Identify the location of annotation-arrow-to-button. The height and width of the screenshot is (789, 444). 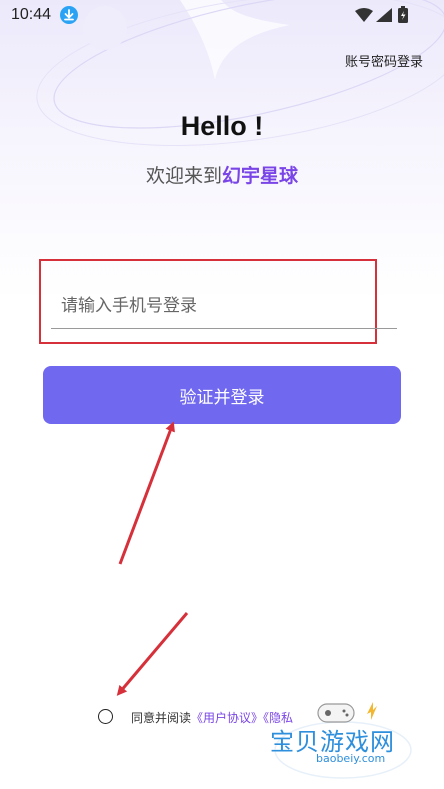
(146, 493).